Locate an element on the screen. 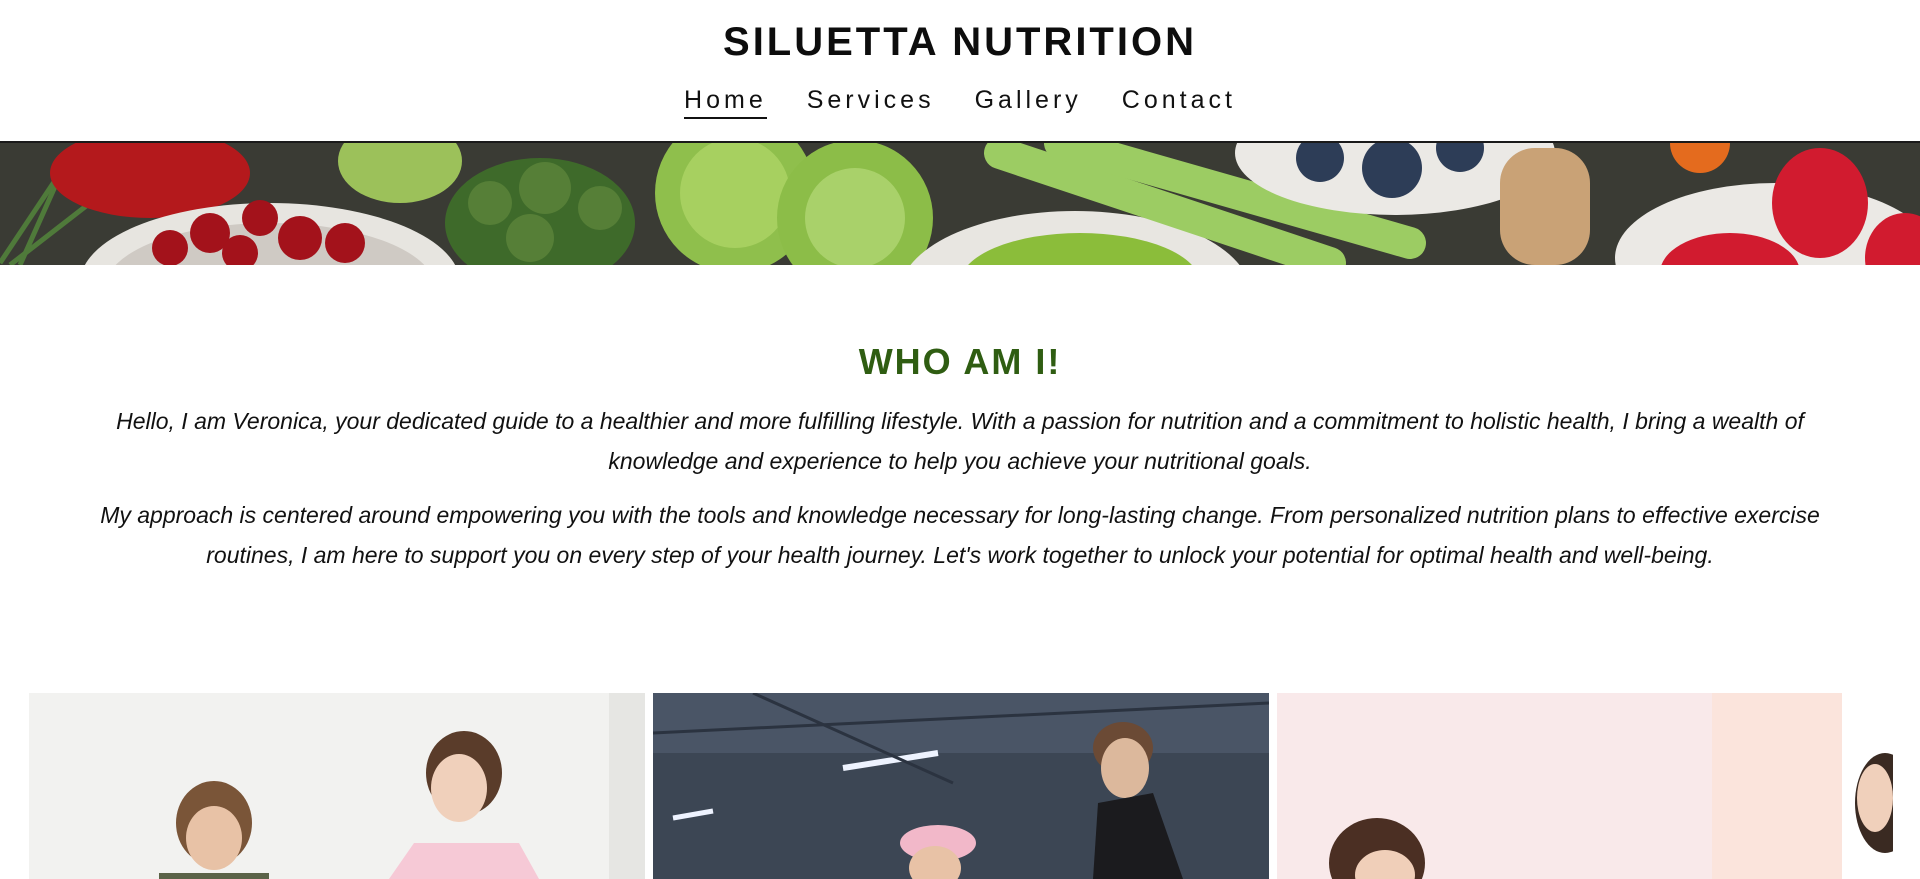  section-heading: WHO AM I! is located at coordinates (960, 361).